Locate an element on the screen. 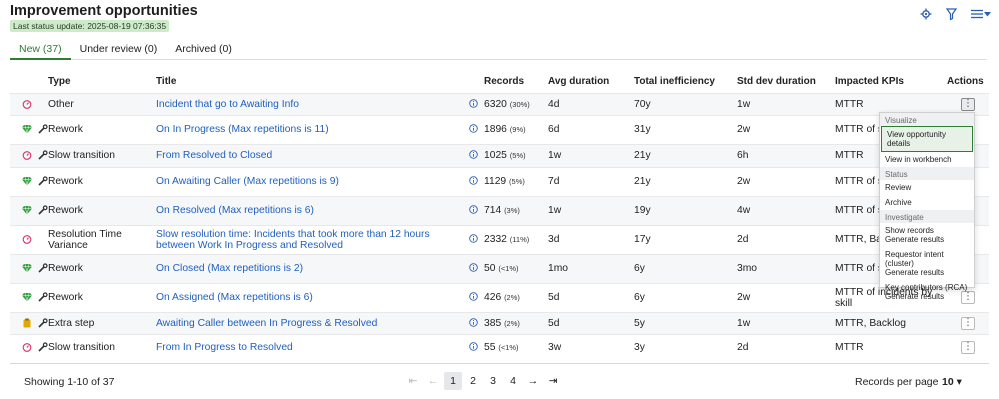 This screenshot has width=999, height=399. settings-icon is located at coordinates (926, 14).